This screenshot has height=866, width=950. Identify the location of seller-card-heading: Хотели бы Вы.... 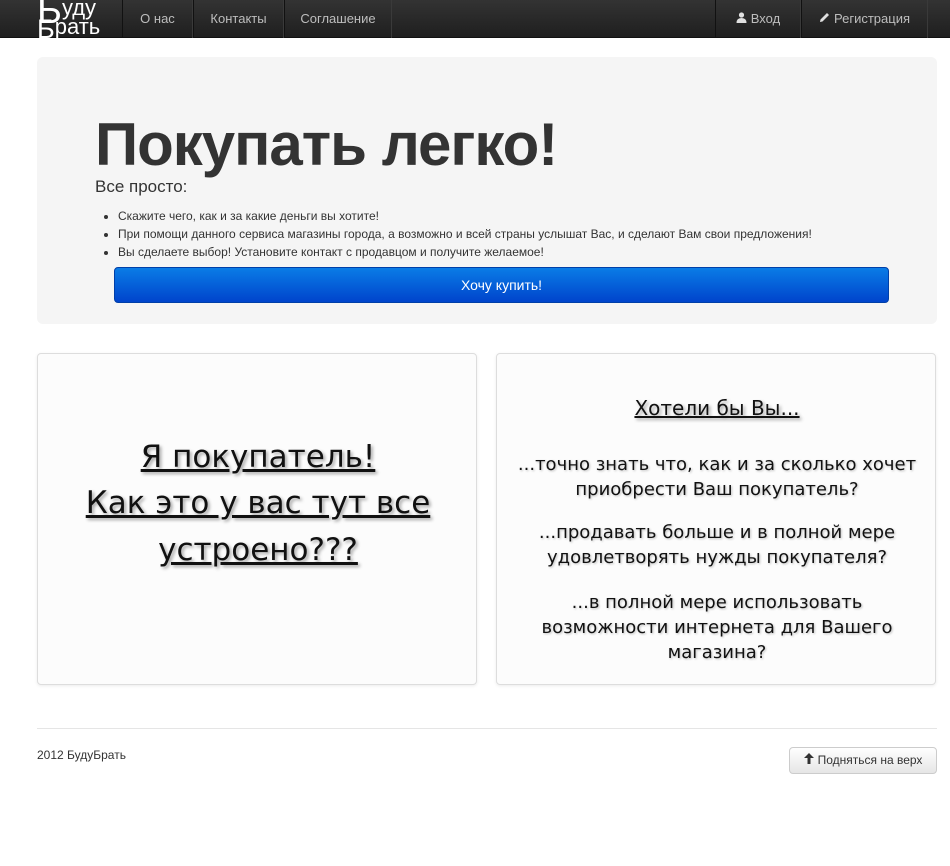
(717, 408).